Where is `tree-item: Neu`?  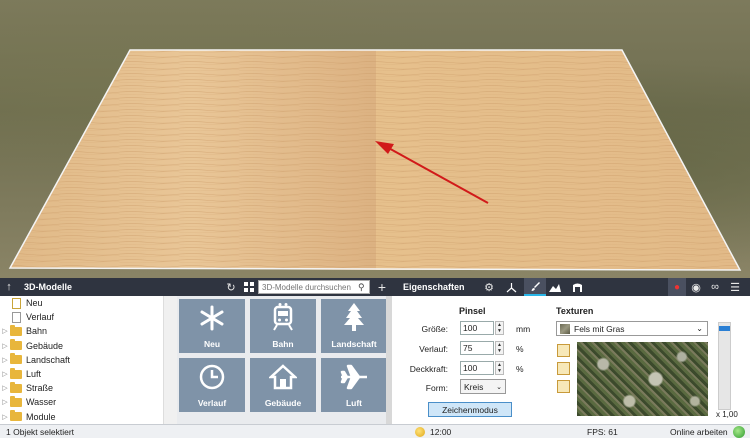
tree-item: Neu is located at coordinates (81, 303).